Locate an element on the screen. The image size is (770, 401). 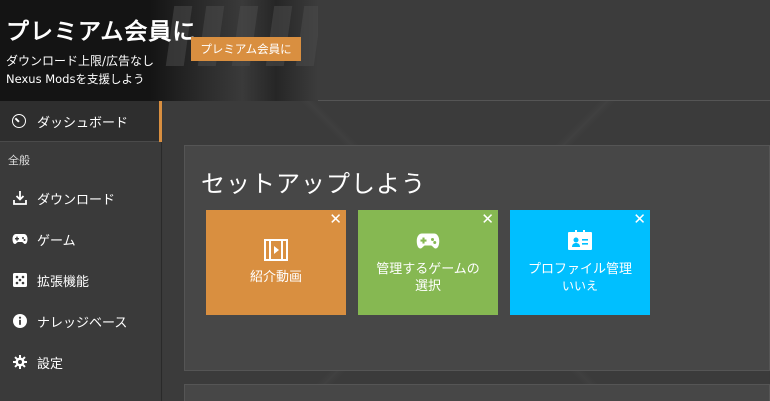
banner-title: プレミアム会員に is located at coordinates (101, 32).